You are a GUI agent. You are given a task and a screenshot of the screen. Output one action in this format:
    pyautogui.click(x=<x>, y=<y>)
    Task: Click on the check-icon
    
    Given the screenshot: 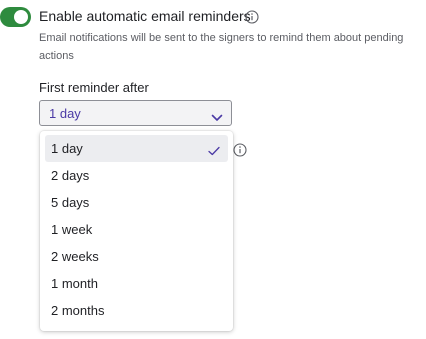 What is the action you would take?
    pyautogui.click(x=214, y=149)
    